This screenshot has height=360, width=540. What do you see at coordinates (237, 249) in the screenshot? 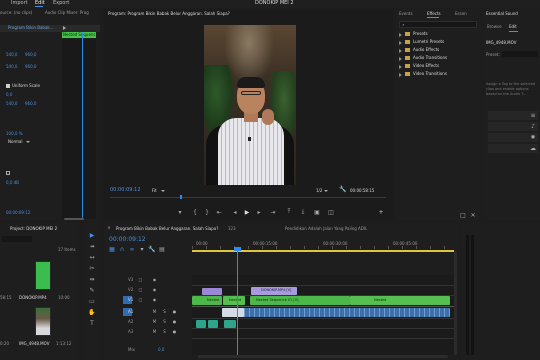
I see `timeline-playhead-head` at bounding box center [237, 249].